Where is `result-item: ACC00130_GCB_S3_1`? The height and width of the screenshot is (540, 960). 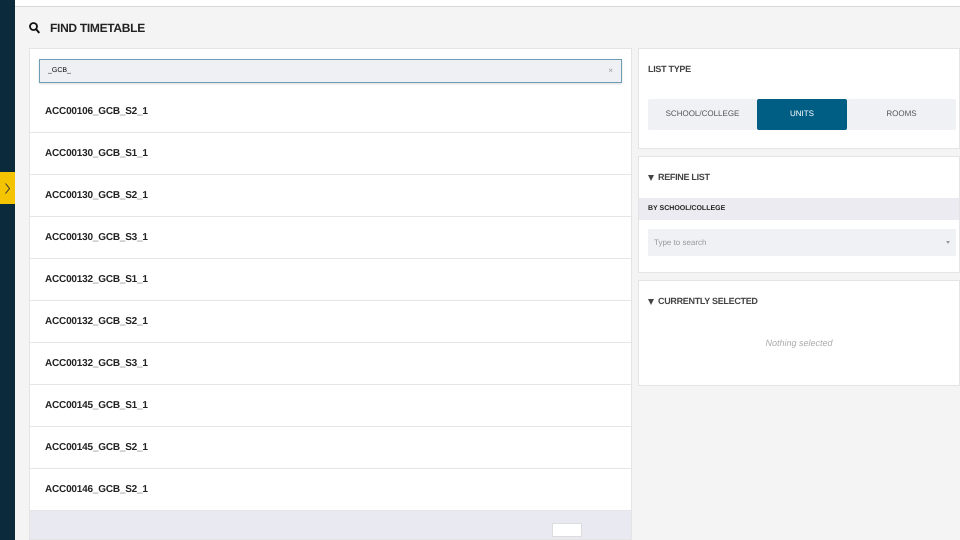
result-item: ACC00130_GCB_S3_1 is located at coordinates (330, 238).